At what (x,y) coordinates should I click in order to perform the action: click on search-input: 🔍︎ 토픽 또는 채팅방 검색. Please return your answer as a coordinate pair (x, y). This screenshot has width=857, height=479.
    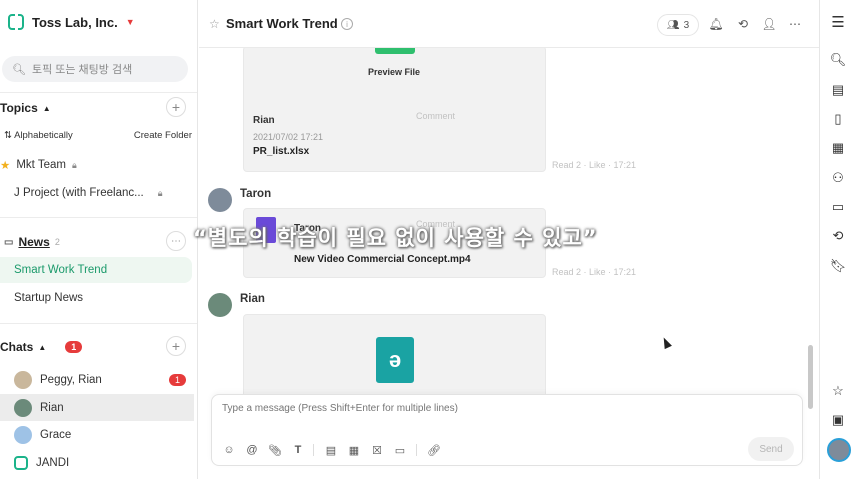
    Looking at the image, I should click on (95, 69).